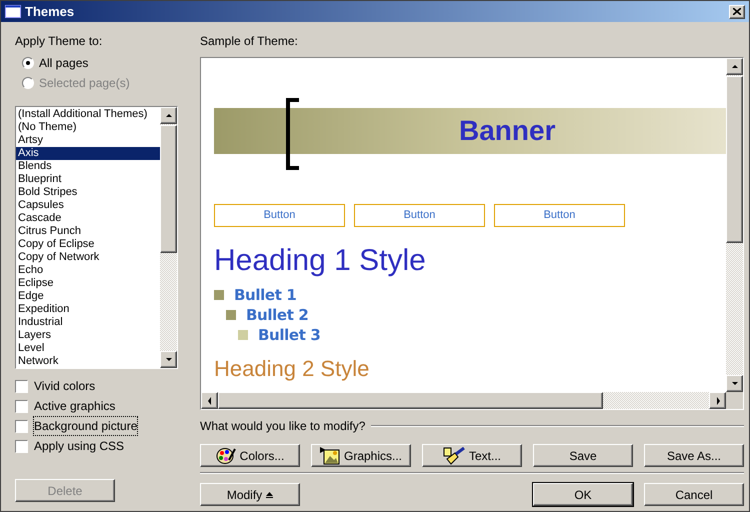  What do you see at coordinates (292, 369) in the screenshot?
I see `heading-2: Heading 2 Style` at bounding box center [292, 369].